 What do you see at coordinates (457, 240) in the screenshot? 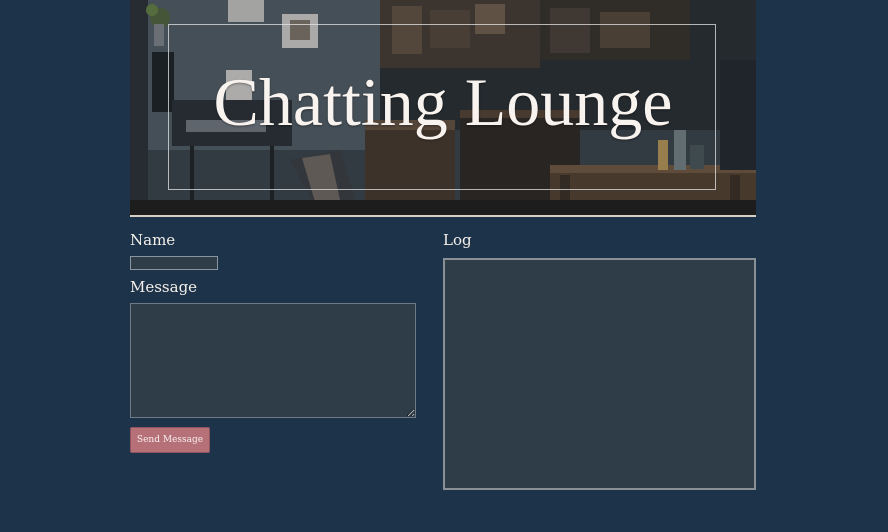
I see `log-label: Log` at bounding box center [457, 240].